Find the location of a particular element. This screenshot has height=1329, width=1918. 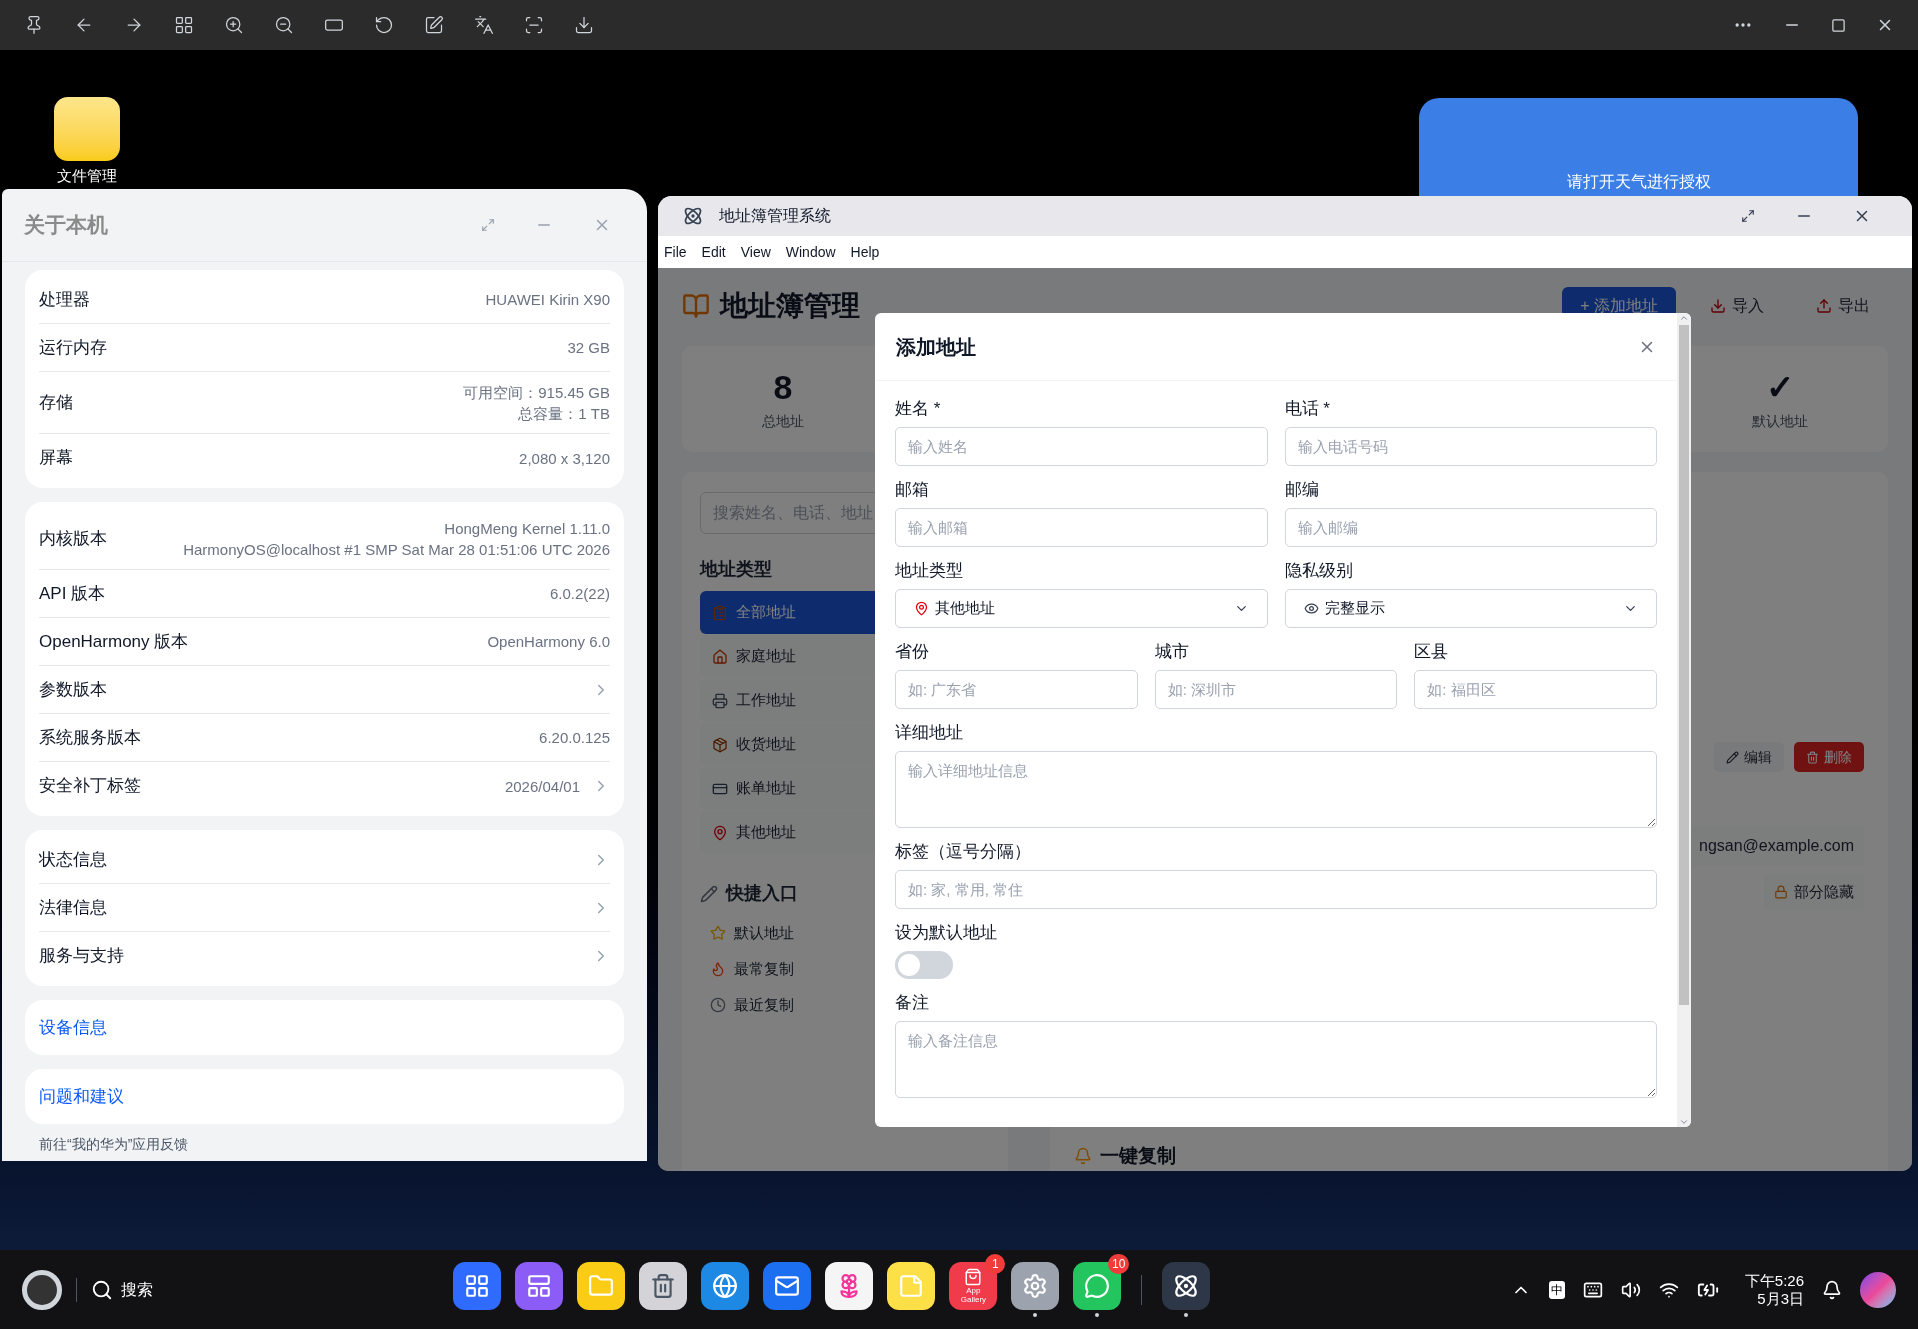

stat-value: 8 is located at coordinates (783, 386).